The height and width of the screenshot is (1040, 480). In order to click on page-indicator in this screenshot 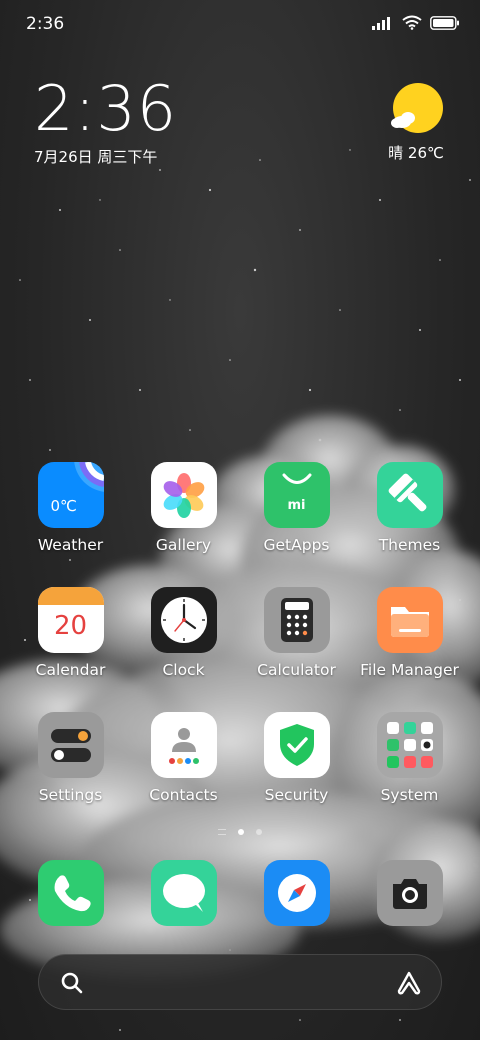, I will do `click(240, 832)`.